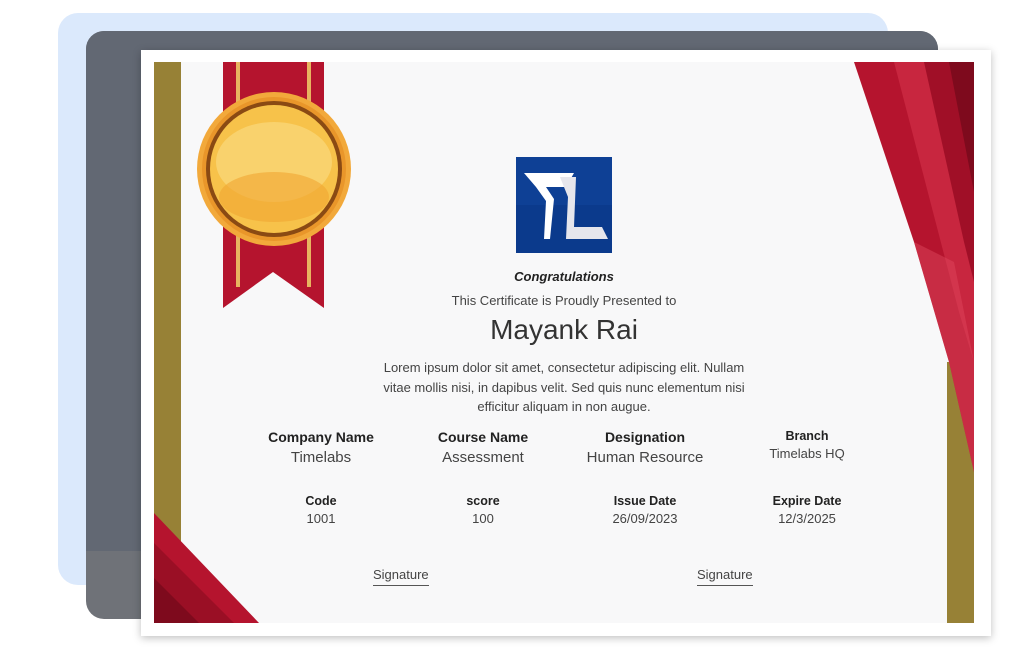 The height and width of the screenshot is (650, 1024). I want to click on expire-date-value: 12/3/2025, so click(807, 518).